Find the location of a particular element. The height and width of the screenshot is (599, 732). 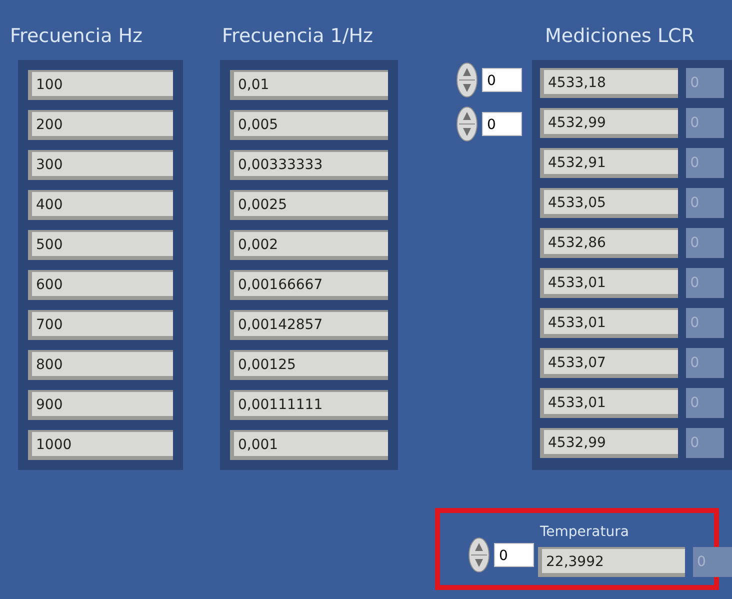

value-cell: 0,0025 is located at coordinates (309, 205).